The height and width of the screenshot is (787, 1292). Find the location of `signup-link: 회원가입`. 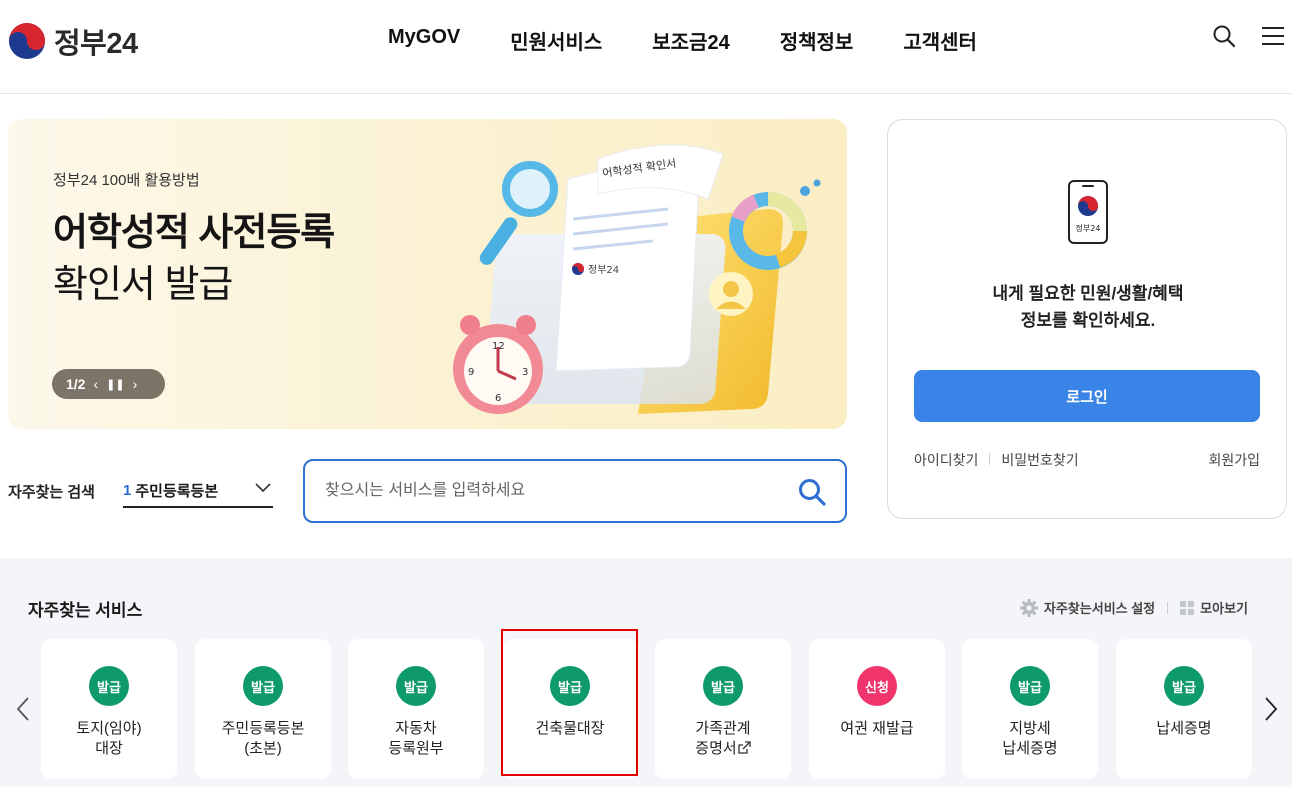

signup-link: 회원가입 is located at coordinates (1234, 460).